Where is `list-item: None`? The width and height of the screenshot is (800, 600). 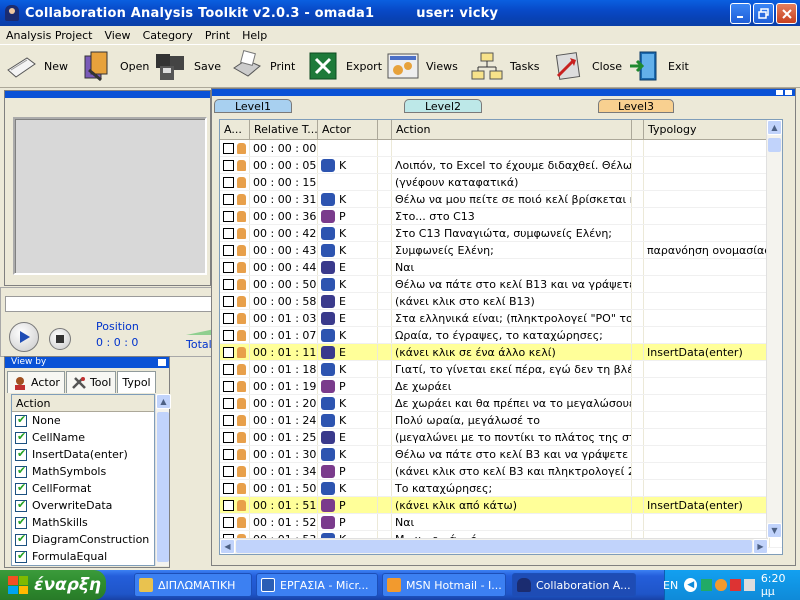 list-item: None is located at coordinates (83, 420).